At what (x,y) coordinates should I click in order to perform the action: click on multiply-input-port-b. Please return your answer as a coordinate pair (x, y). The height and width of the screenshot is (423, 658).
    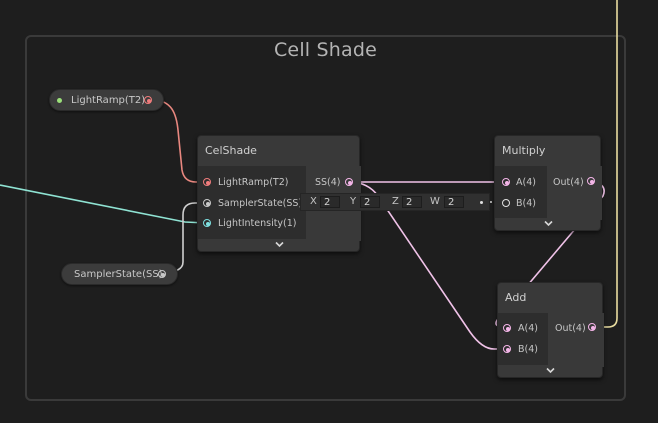
    Looking at the image, I should click on (506, 203).